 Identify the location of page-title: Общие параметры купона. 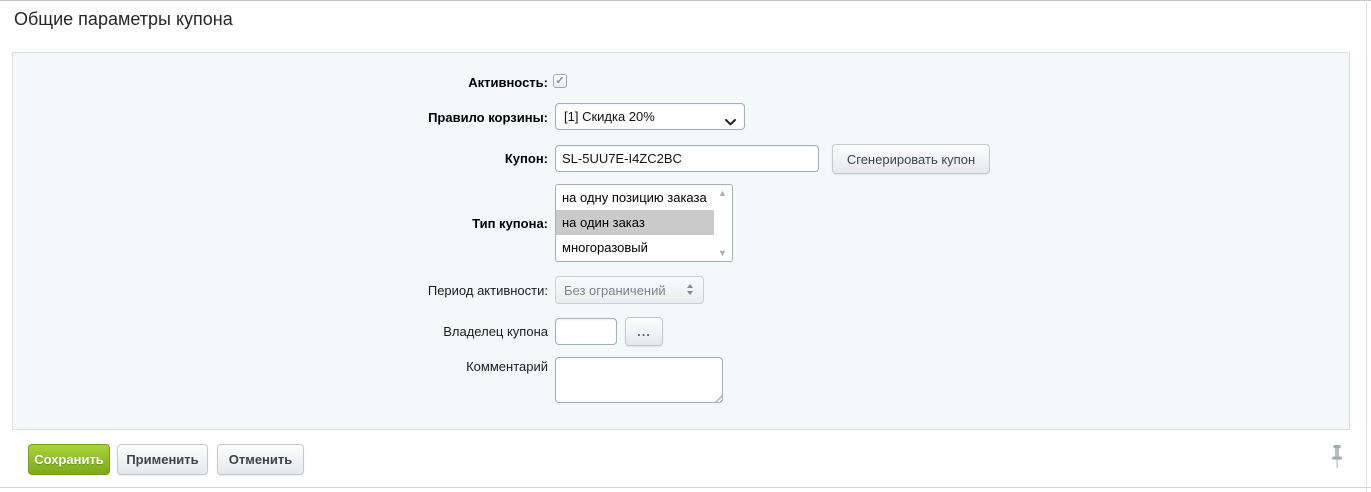
(123, 19).